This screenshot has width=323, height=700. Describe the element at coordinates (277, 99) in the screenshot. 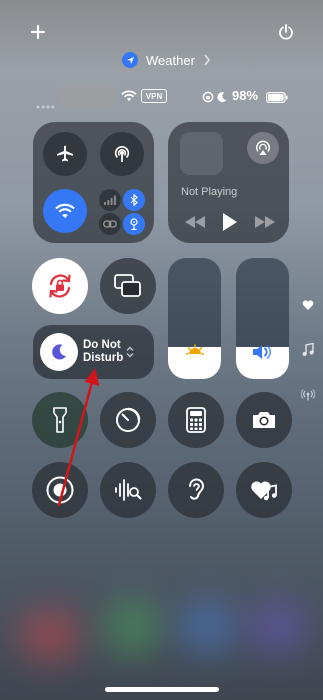

I see `battery-icon` at that location.